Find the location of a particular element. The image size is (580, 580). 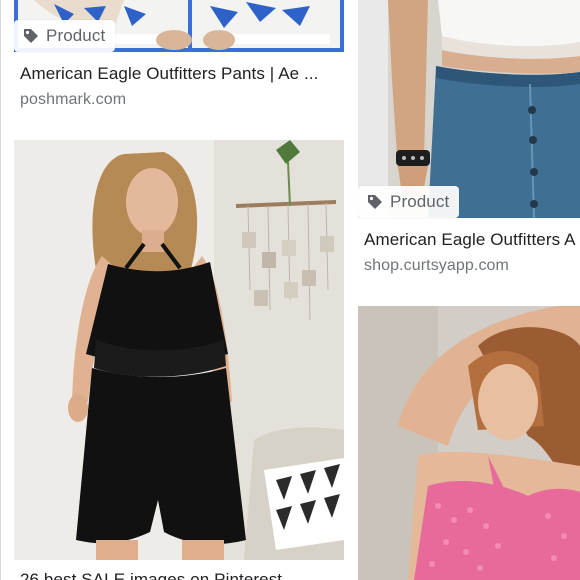

result-source: poshmark.com is located at coordinates (73, 100).